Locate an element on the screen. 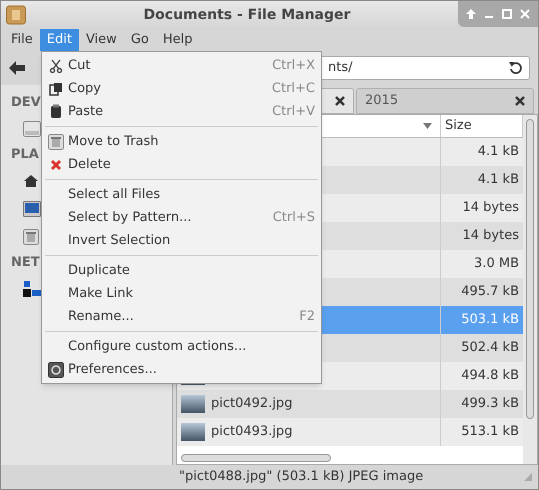 This screenshot has height=490, width=539. file-name: pict0492.jpg is located at coordinates (251, 404).